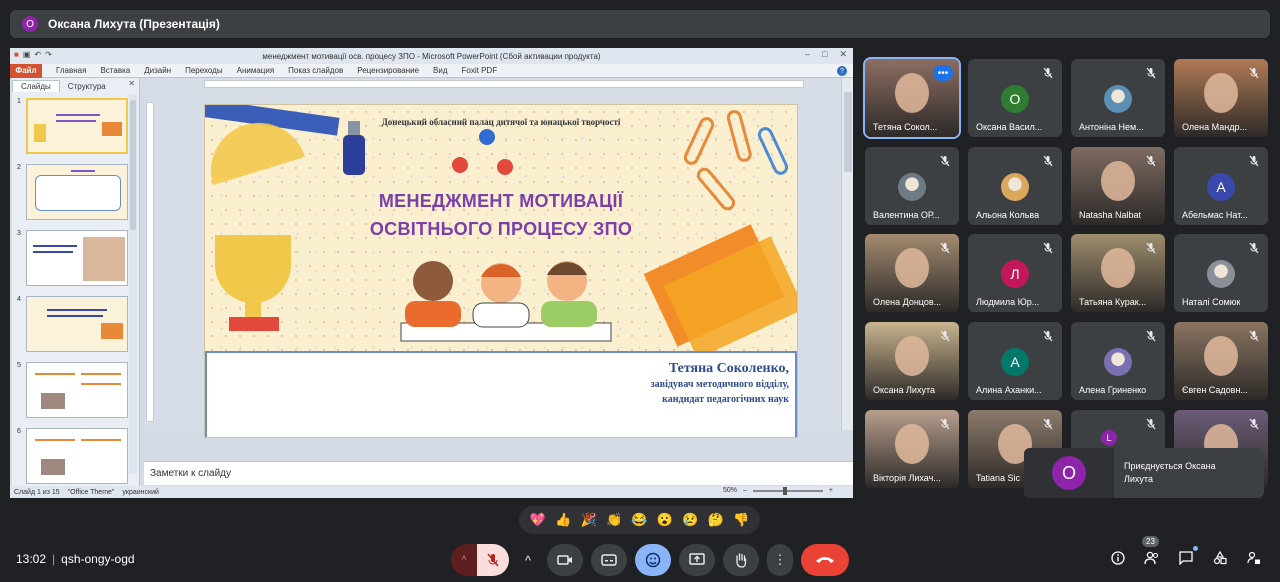  Describe the element at coordinates (720, 291) in the screenshot. I see `notebook-icon` at that location.